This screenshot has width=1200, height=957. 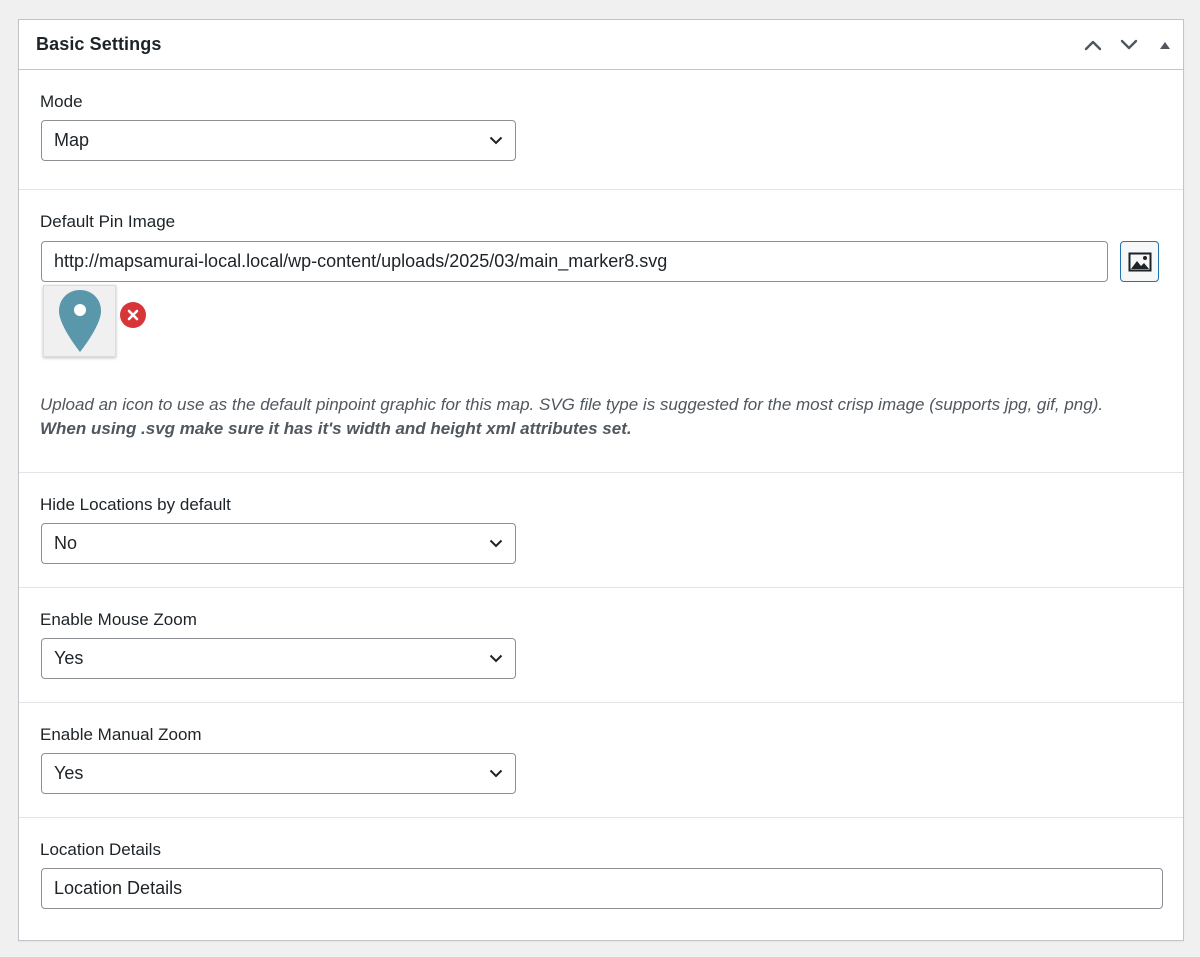 I want to click on select-image-button, so click(x=1139, y=261).